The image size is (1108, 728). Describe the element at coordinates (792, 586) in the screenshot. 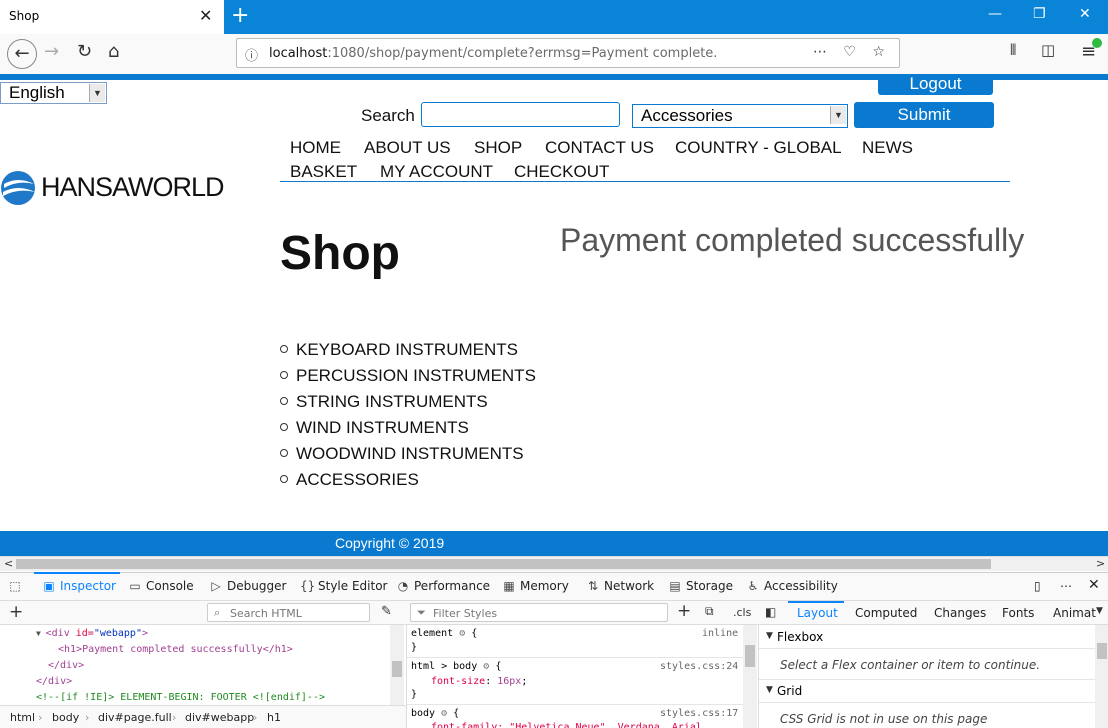

I see `tab-accessibility: ♿ Accessibility` at that location.